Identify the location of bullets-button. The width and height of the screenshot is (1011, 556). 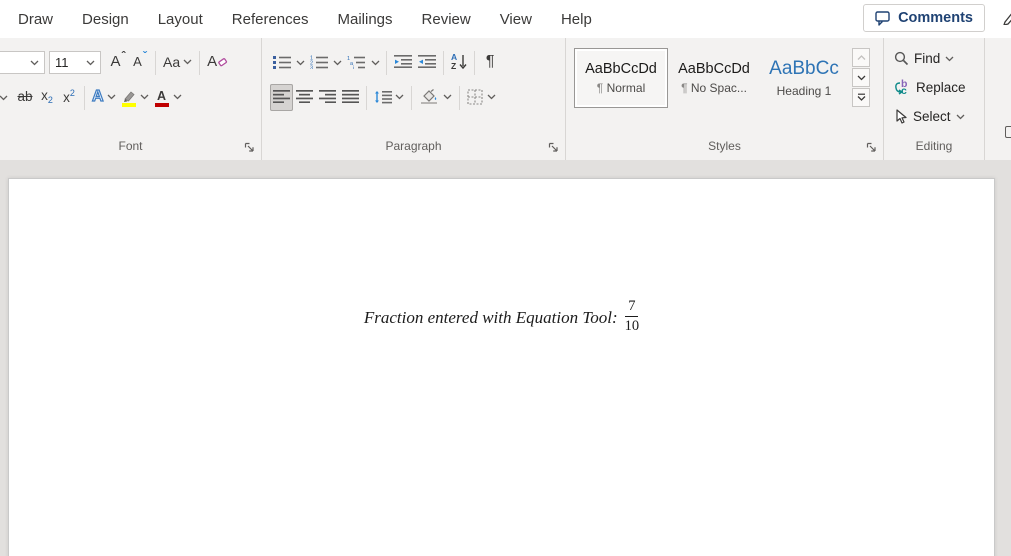
(282, 62).